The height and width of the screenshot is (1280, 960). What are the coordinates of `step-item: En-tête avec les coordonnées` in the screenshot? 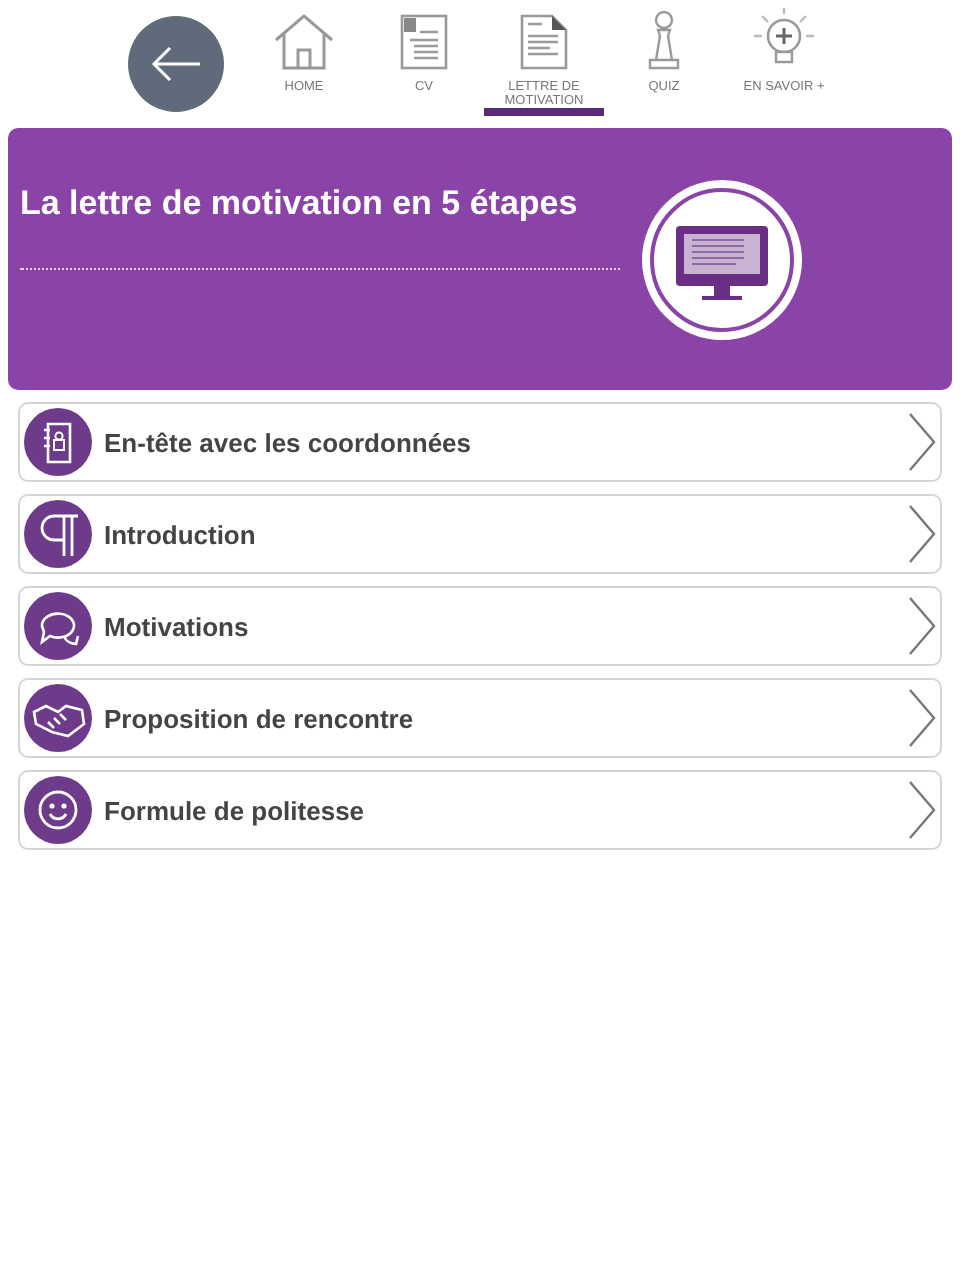 It's located at (480, 442).